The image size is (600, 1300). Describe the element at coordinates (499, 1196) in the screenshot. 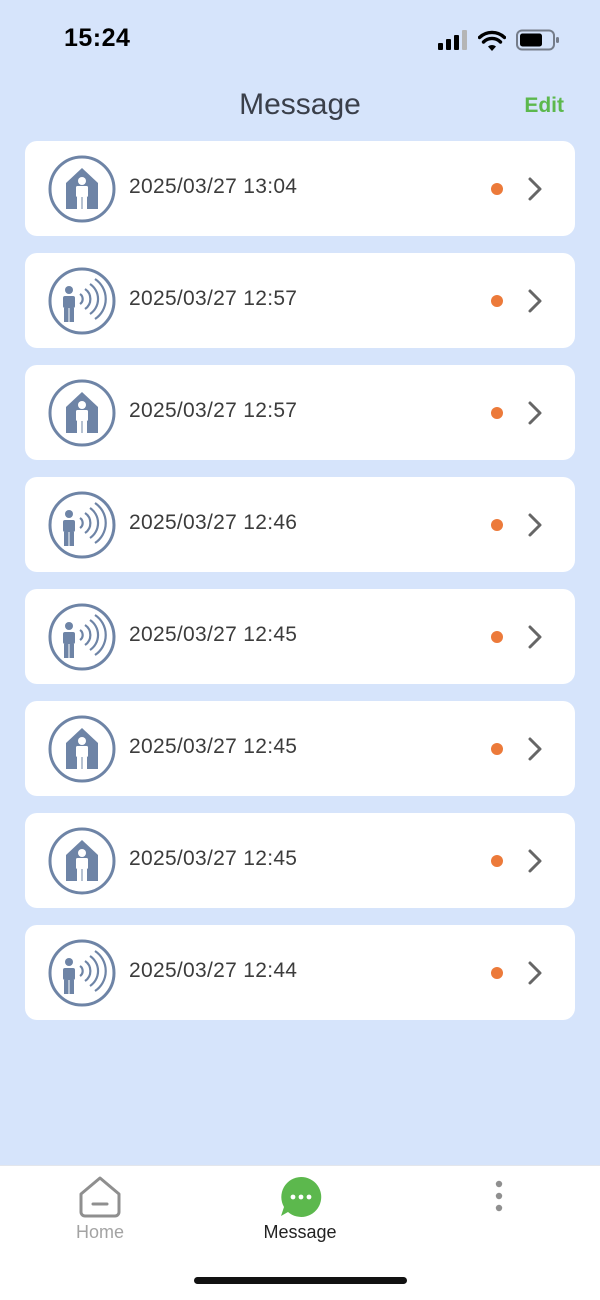

I see `more-vertical-icon` at that location.